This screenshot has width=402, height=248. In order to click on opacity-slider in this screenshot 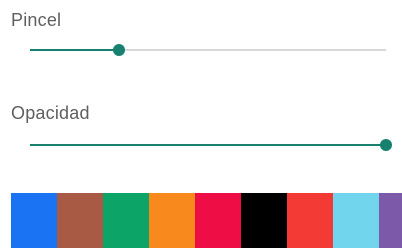, I will do `click(211, 145)`.